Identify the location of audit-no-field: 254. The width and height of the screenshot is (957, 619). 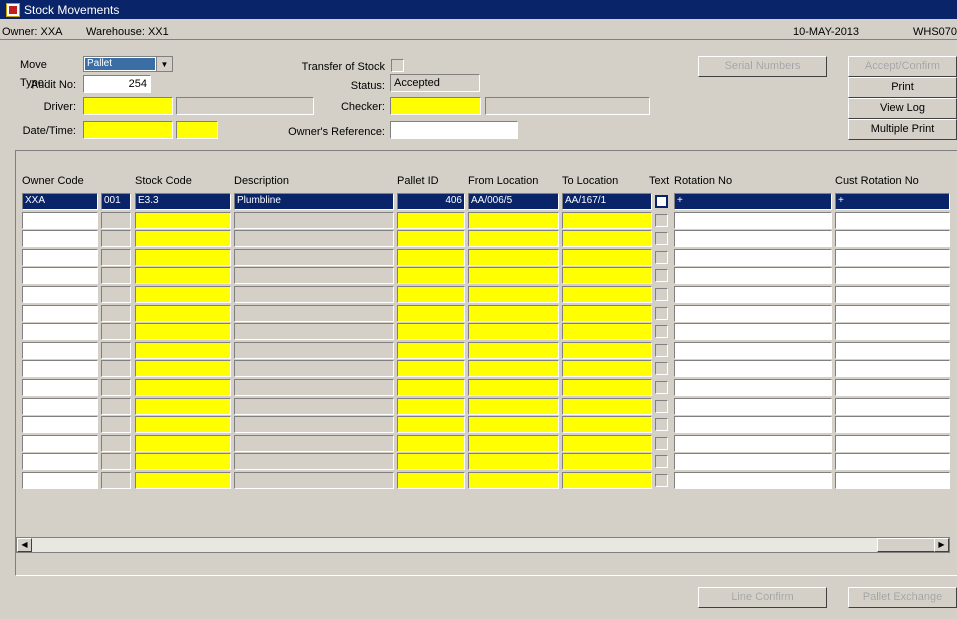
(117, 84).